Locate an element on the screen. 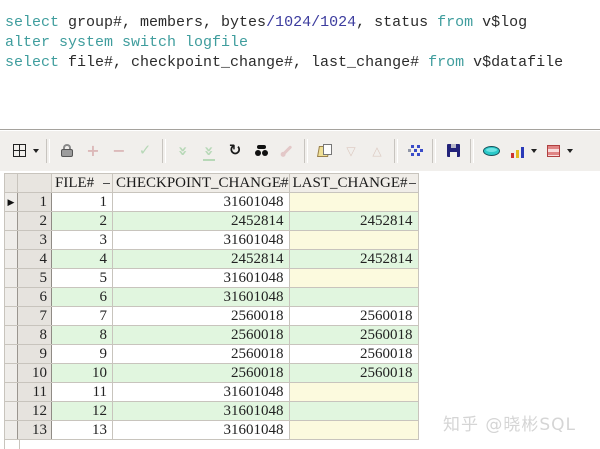 This screenshot has height=449, width=600. insert-record-button is located at coordinates (93, 151).